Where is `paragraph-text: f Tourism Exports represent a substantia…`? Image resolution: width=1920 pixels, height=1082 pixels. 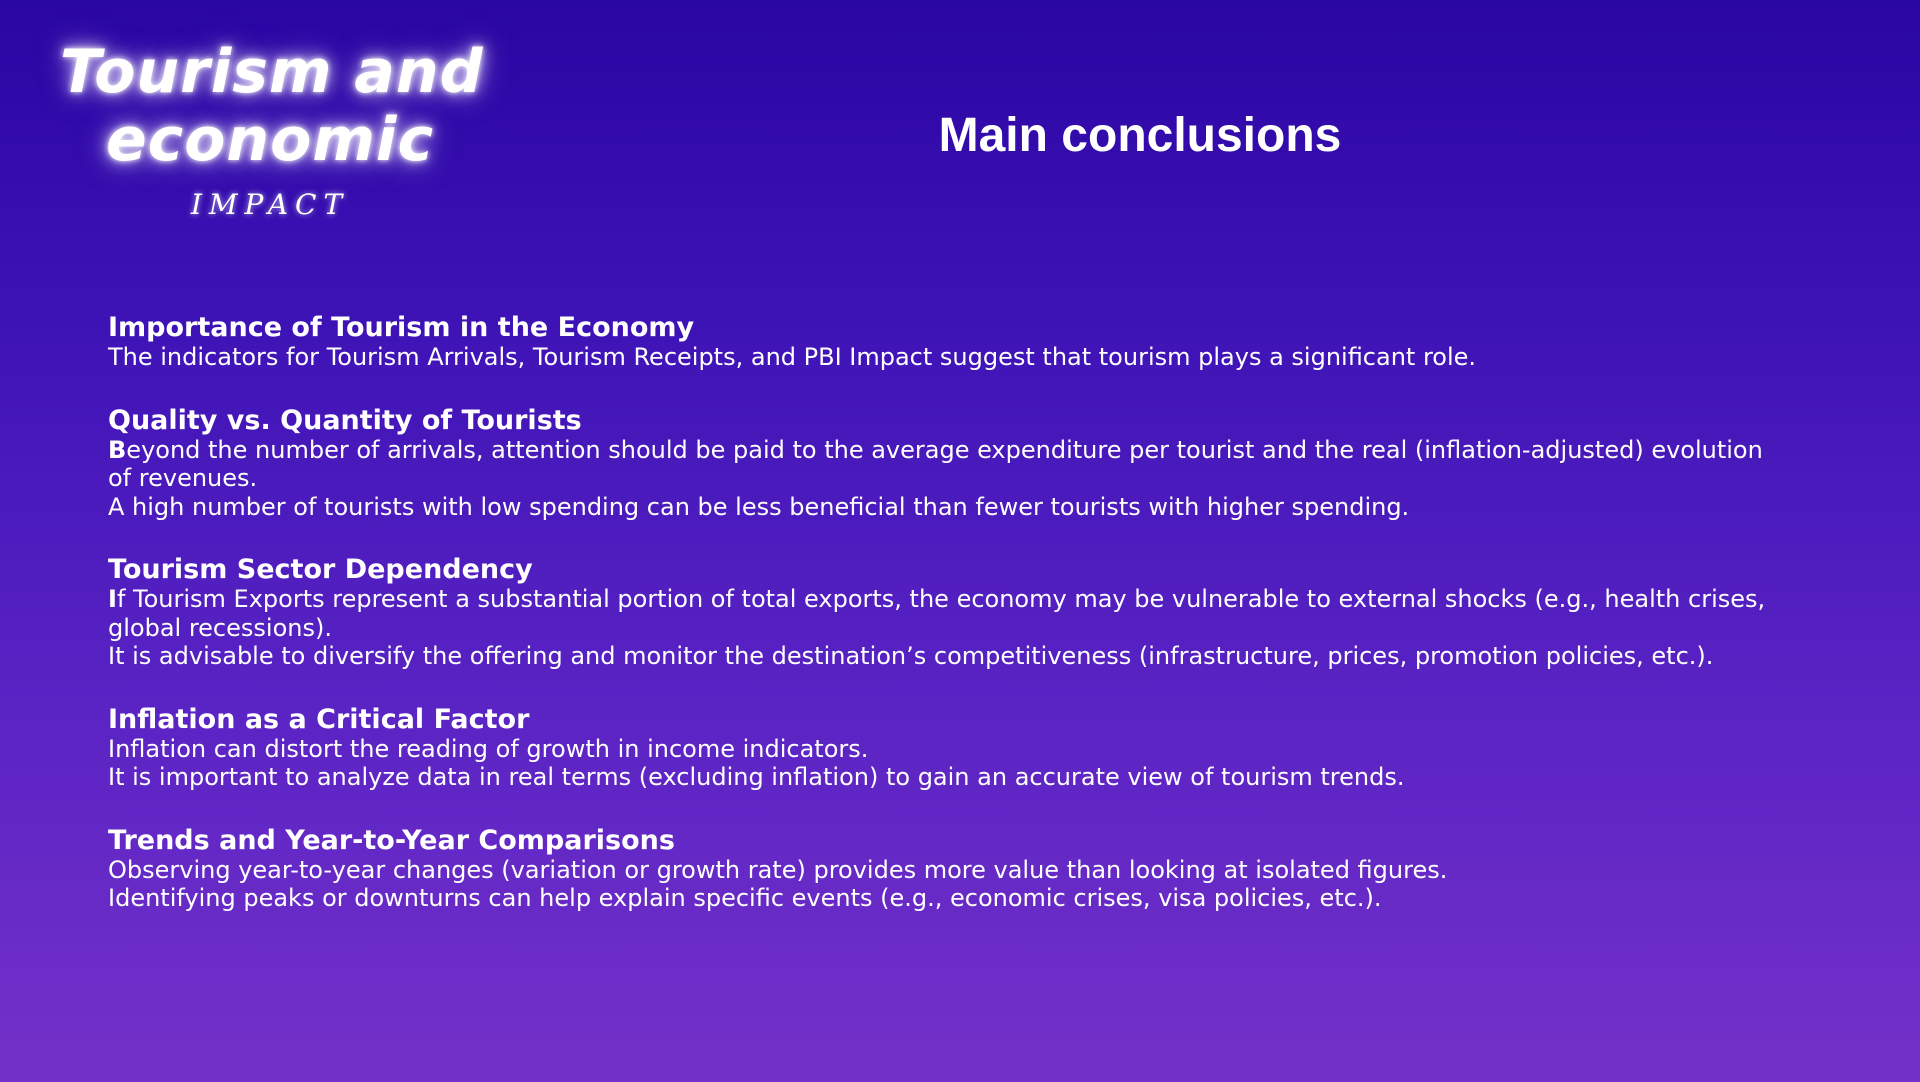
paragraph-text: f Tourism Exports represent a substantia… is located at coordinates (937, 613).